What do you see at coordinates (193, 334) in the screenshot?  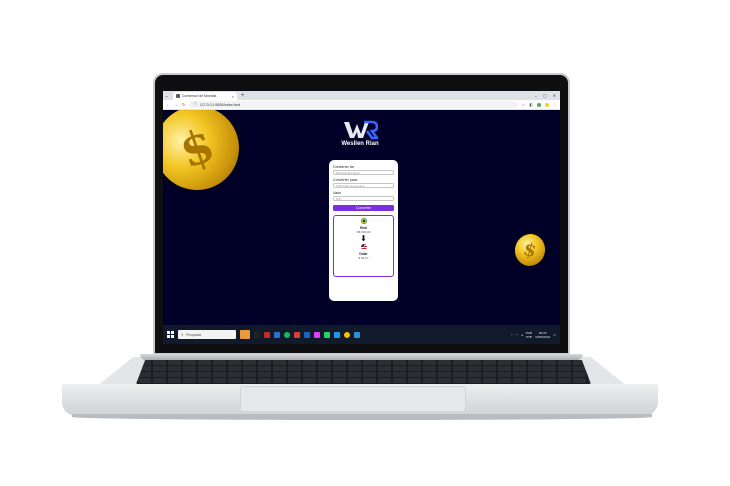 I see `search-placeholder: Pesquisar` at bounding box center [193, 334].